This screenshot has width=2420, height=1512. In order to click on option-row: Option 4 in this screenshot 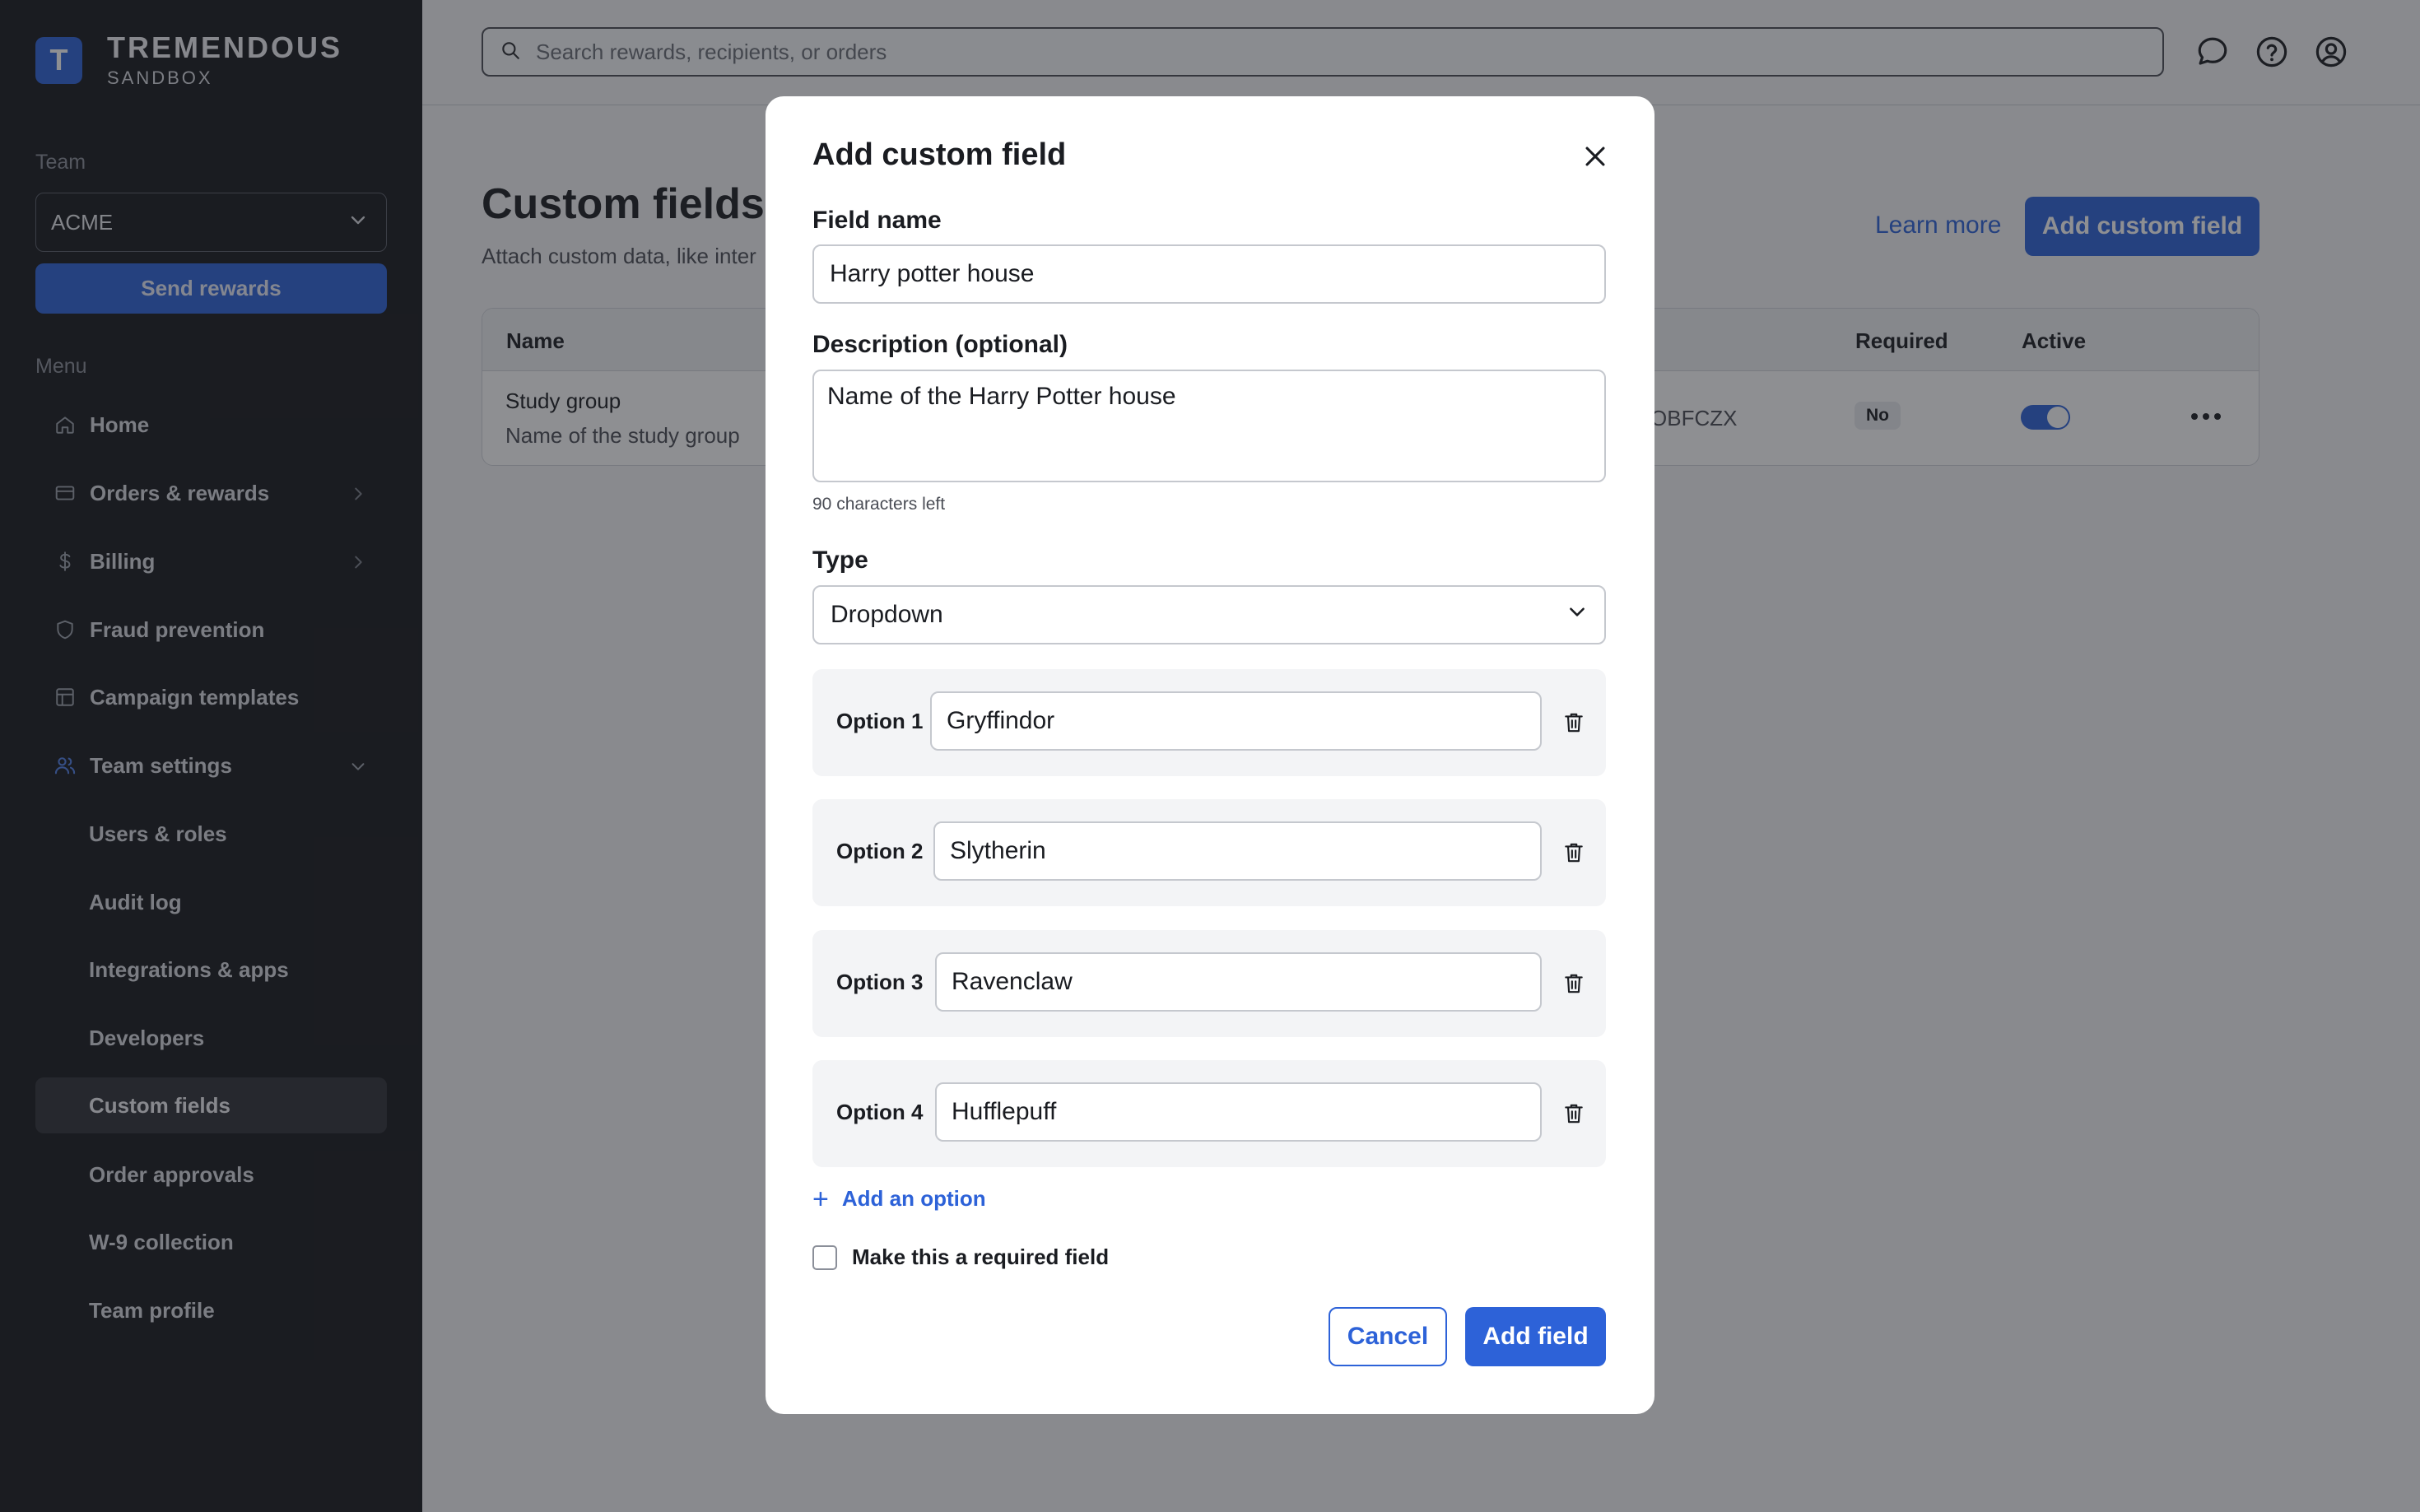, I will do `click(1209, 1113)`.